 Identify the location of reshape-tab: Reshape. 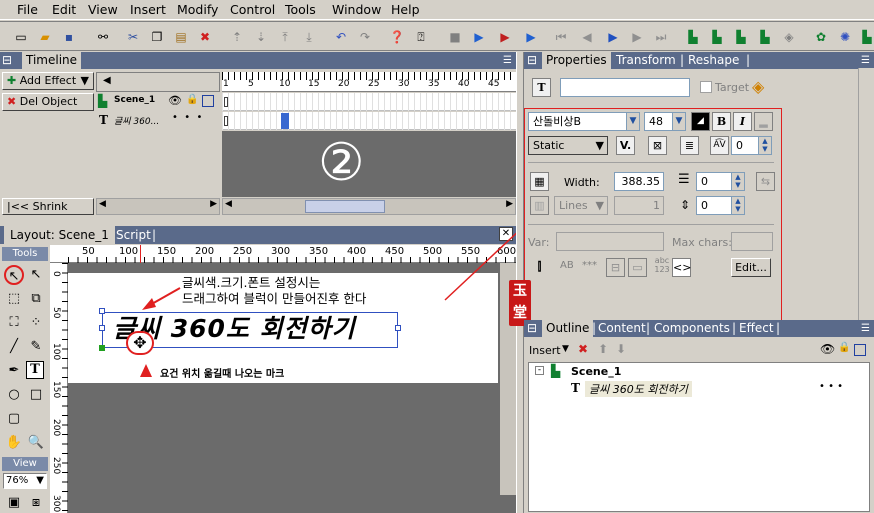
(713, 60).